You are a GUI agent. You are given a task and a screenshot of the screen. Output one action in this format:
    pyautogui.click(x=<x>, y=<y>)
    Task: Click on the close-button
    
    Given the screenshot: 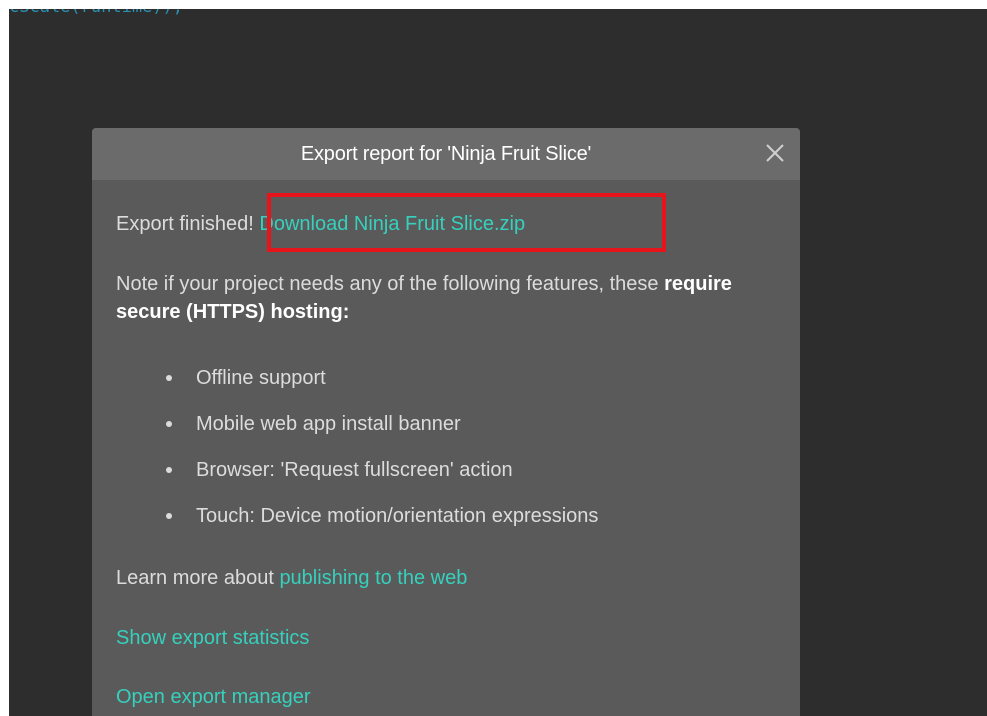 What is the action you would take?
    pyautogui.click(x=775, y=153)
    